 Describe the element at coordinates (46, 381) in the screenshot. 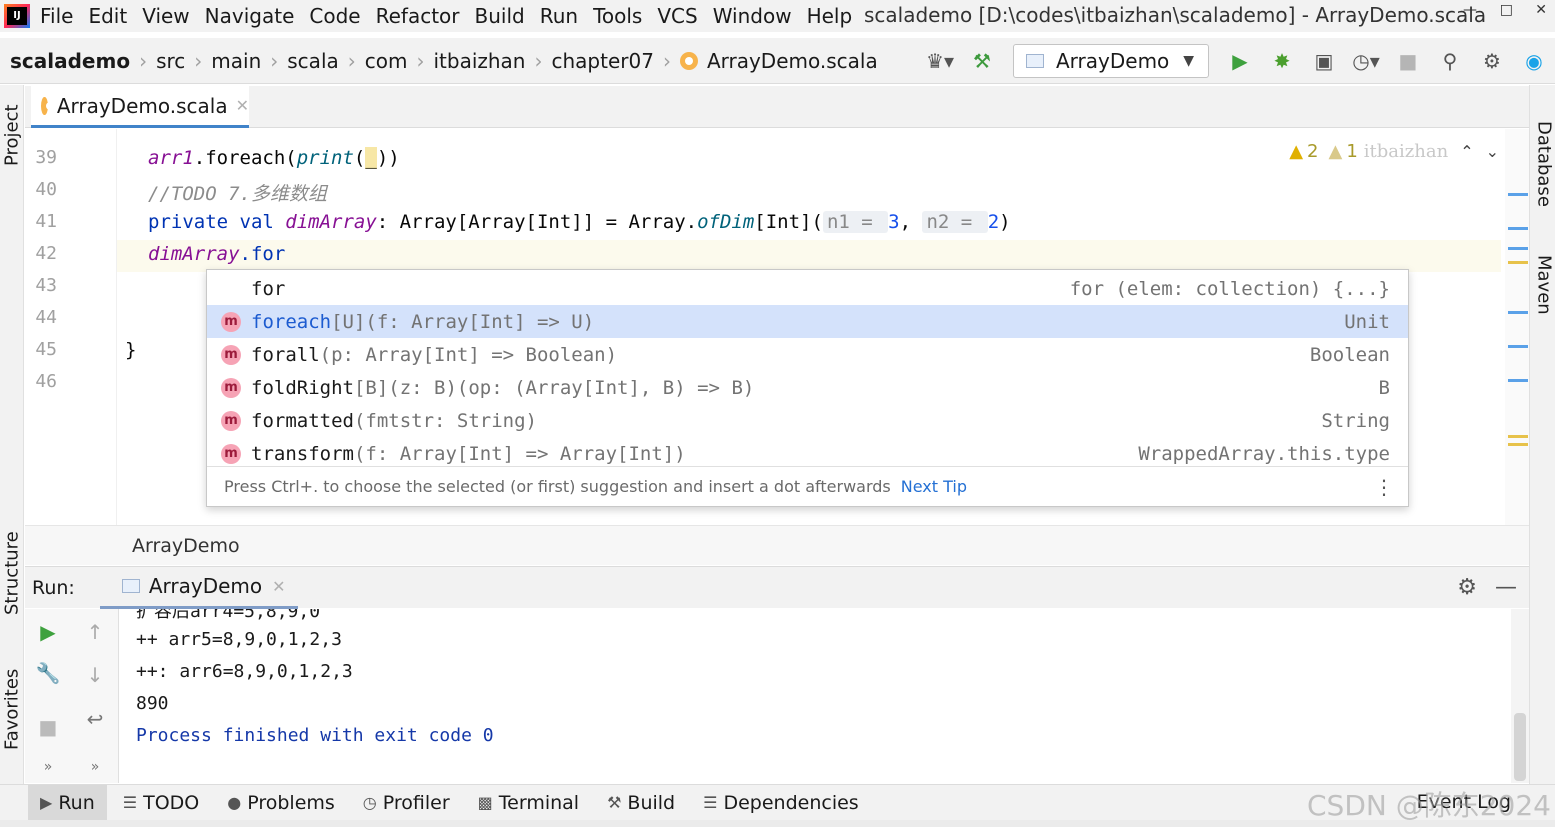

I see `line-number: 46` at that location.